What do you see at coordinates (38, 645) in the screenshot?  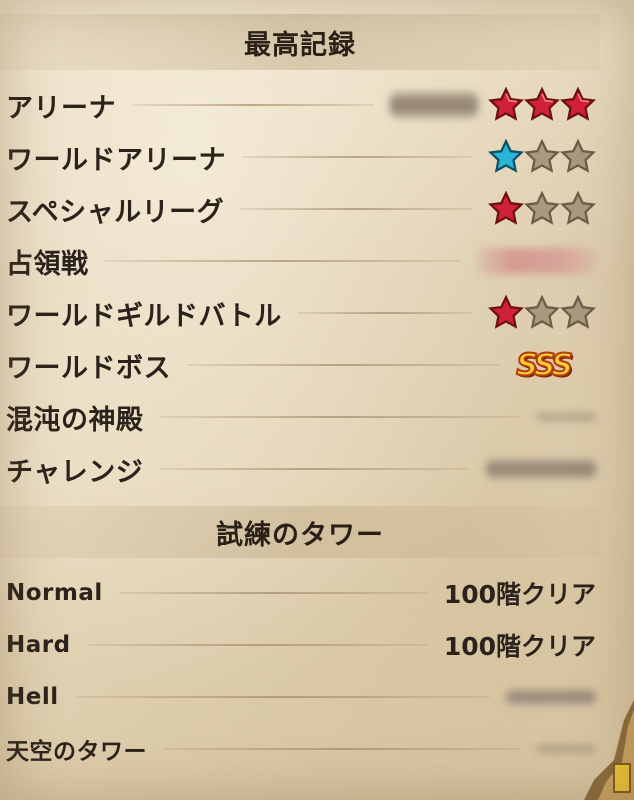 I see `tower-label: Hard` at bounding box center [38, 645].